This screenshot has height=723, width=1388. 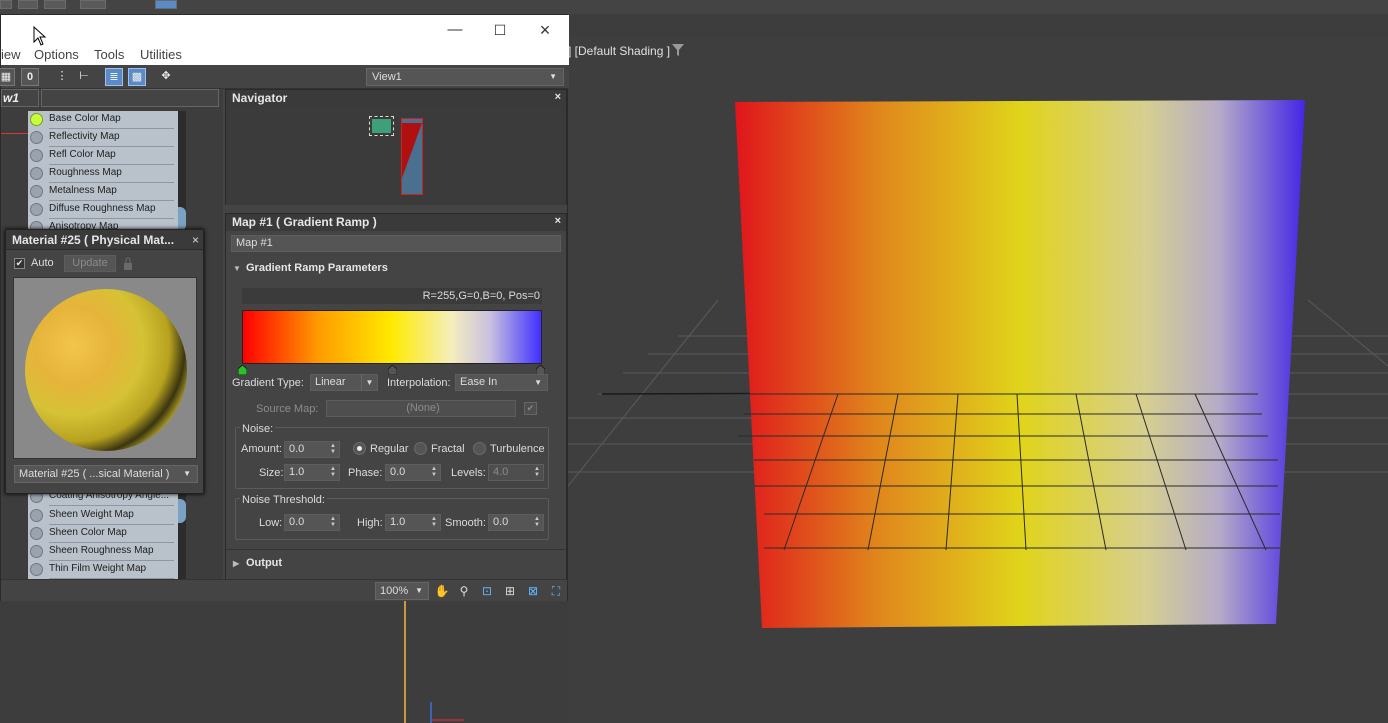 What do you see at coordinates (56, 54) in the screenshot?
I see `menu-options: Options` at bounding box center [56, 54].